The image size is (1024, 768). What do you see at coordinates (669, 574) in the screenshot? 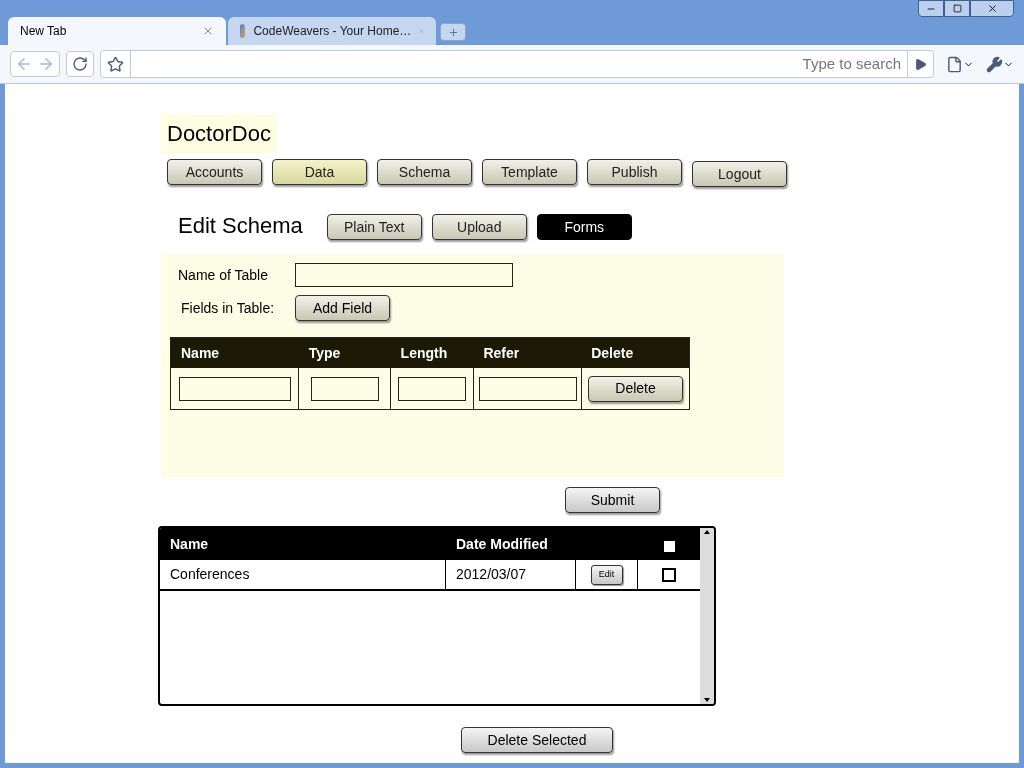
I see `row-checkbox` at bounding box center [669, 574].